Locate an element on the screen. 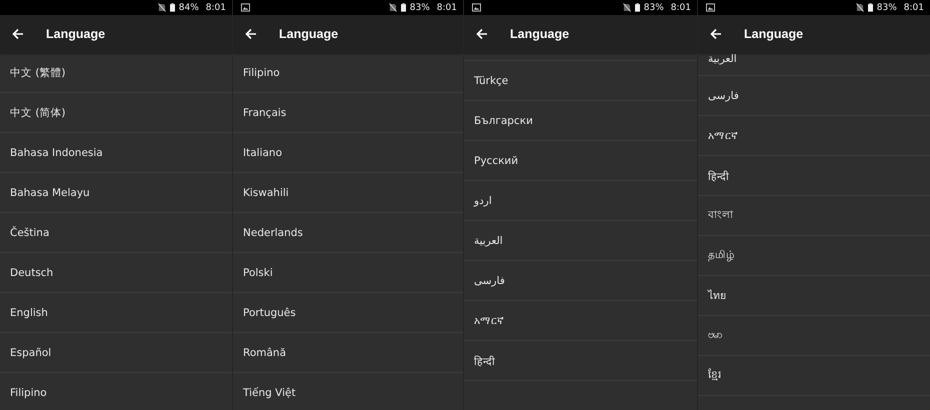 The height and width of the screenshot is (410, 930). language-option: ไทย is located at coordinates (814, 296).